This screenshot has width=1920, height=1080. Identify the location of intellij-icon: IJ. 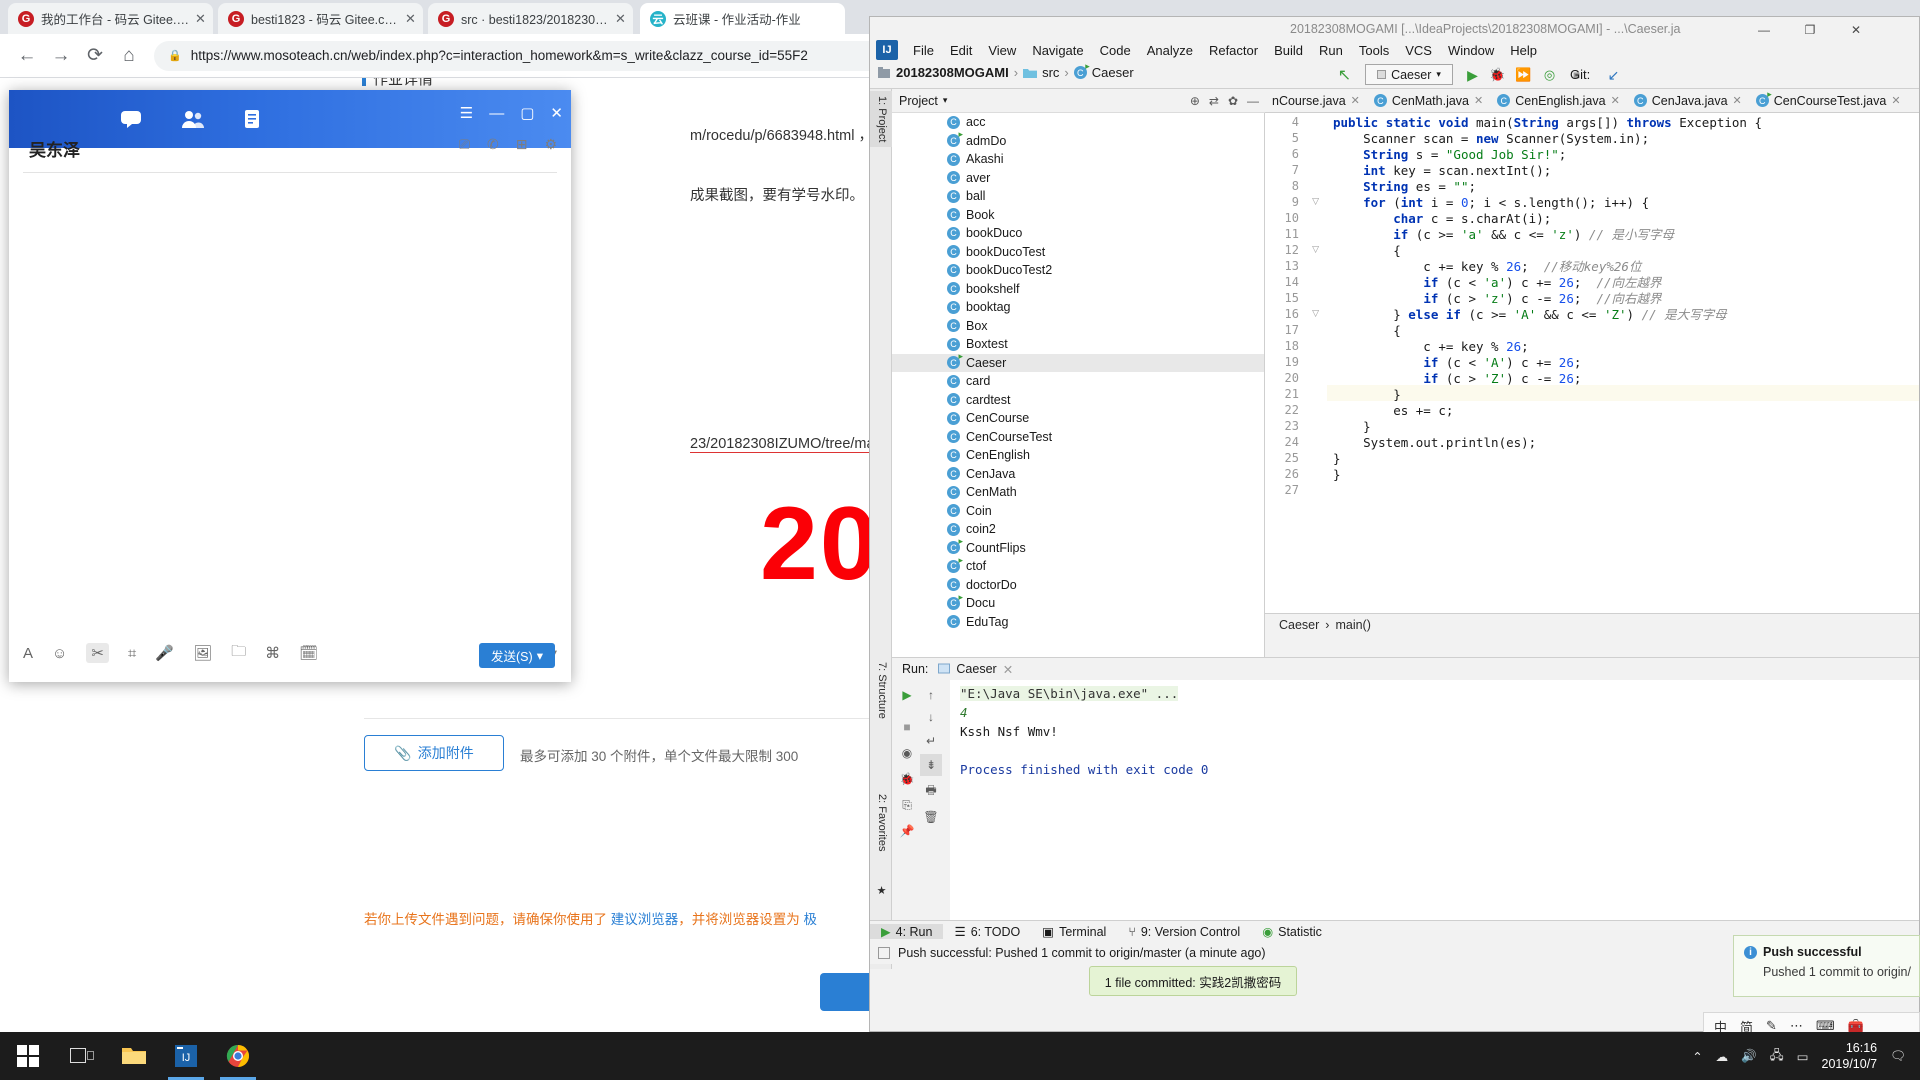
(186, 1056).